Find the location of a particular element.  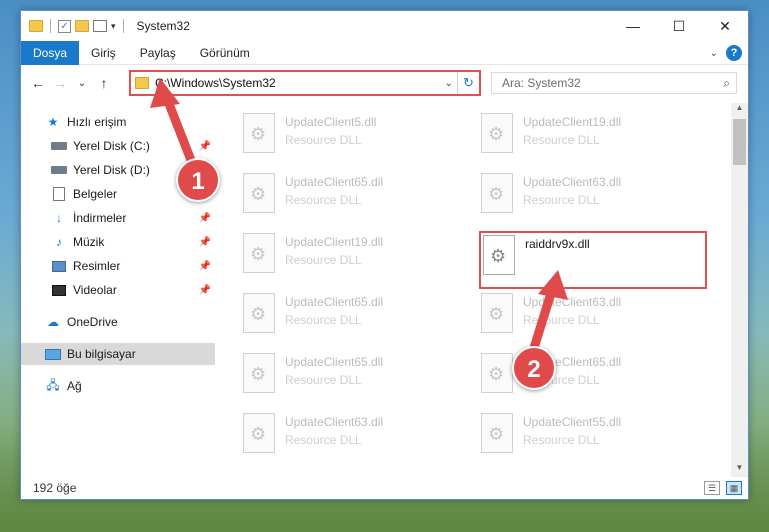

scroll-down-icon: ▼ is located at coordinates (739, 470).